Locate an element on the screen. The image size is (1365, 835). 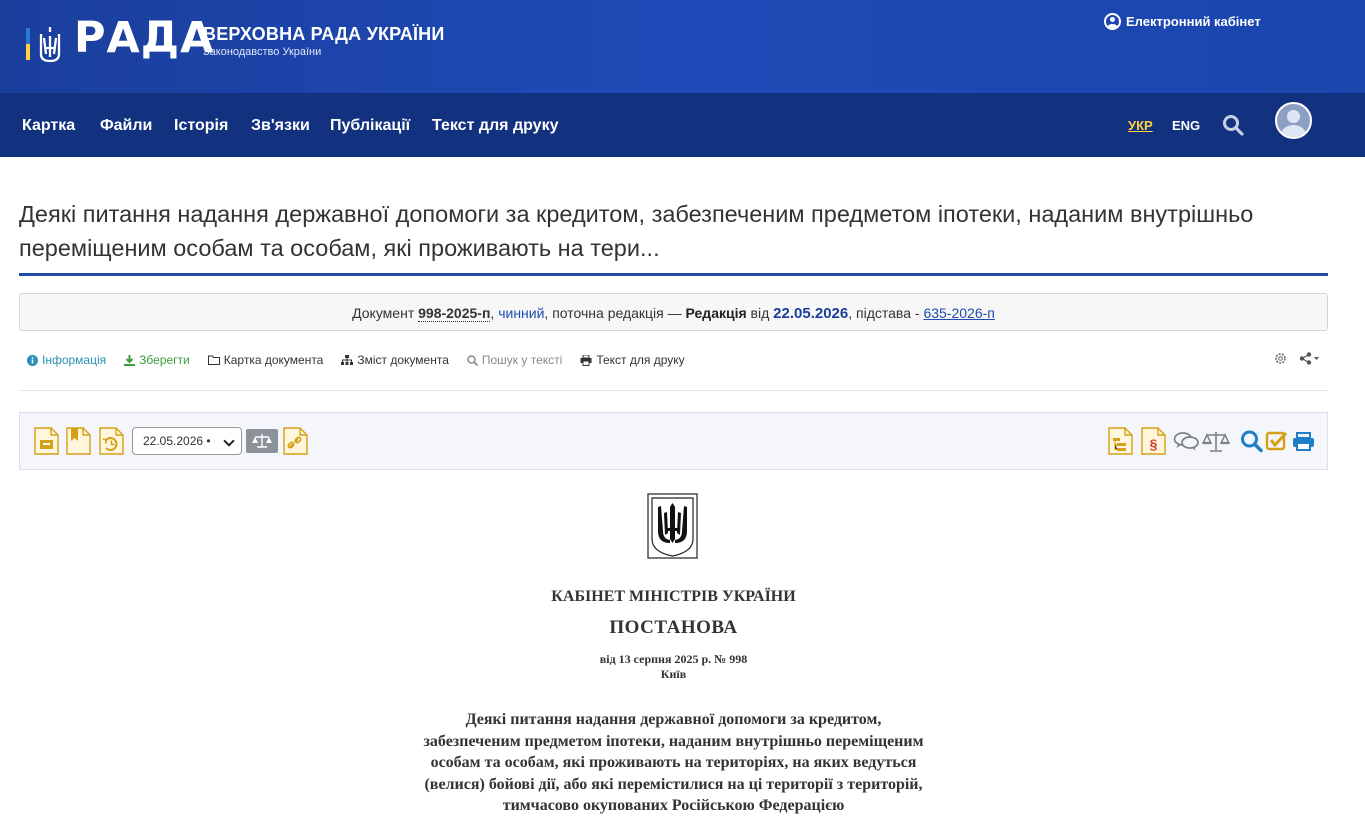
electronic-cabinet-link: Електронний кабінет is located at coordinates (1182, 21).